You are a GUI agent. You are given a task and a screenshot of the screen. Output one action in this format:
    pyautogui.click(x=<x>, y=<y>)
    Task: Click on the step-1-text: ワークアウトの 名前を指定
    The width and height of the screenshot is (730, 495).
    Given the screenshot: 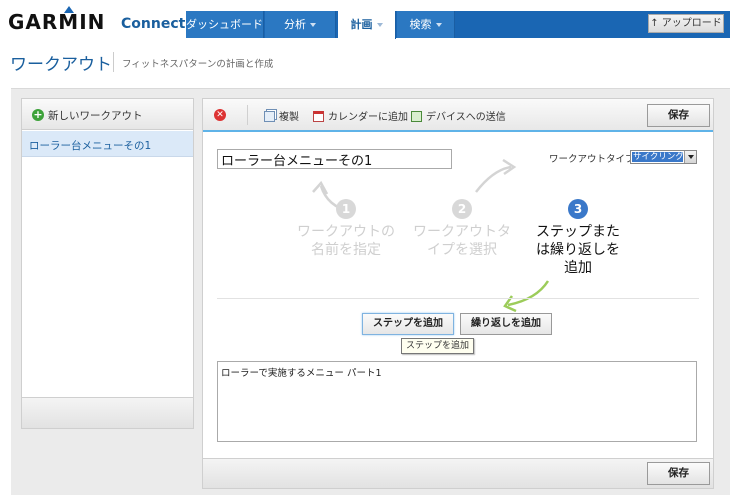 What is the action you would take?
    pyautogui.click(x=346, y=241)
    